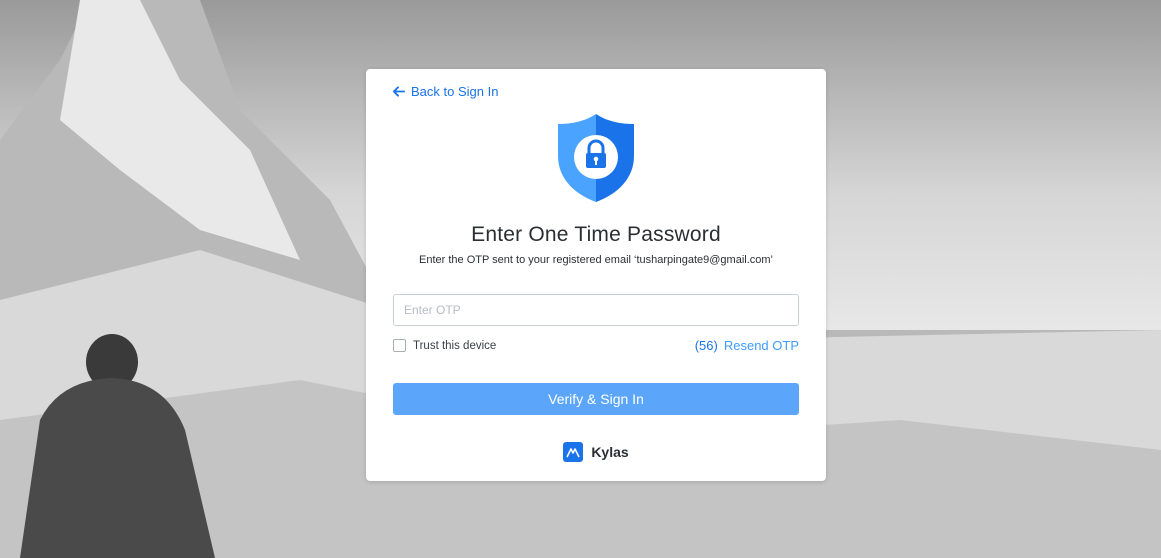 This screenshot has width=1161, height=558. I want to click on shield-lock-icon, so click(596, 158).